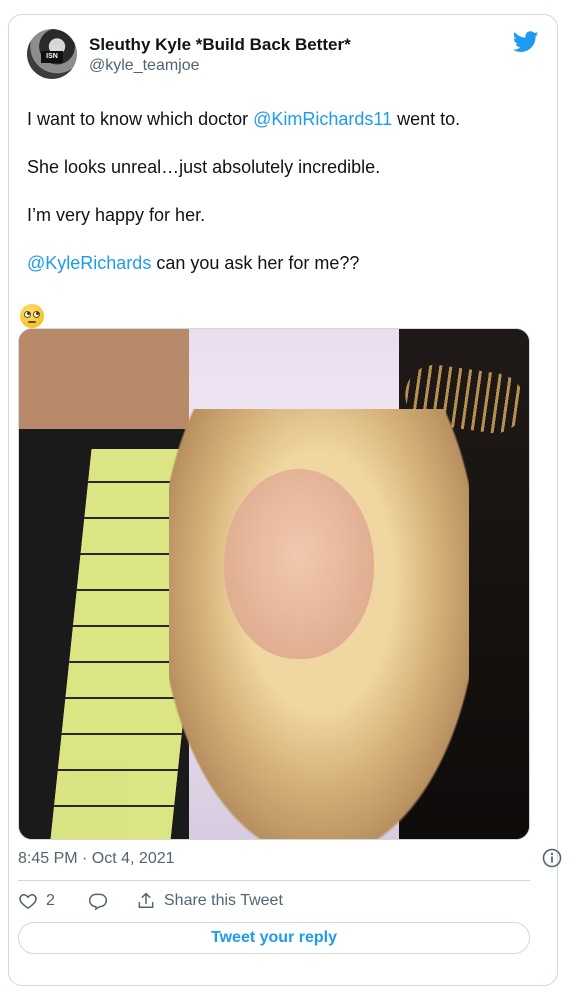 The height and width of the screenshot is (1008, 580). What do you see at coordinates (274, 880) in the screenshot?
I see `divider` at bounding box center [274, 880].